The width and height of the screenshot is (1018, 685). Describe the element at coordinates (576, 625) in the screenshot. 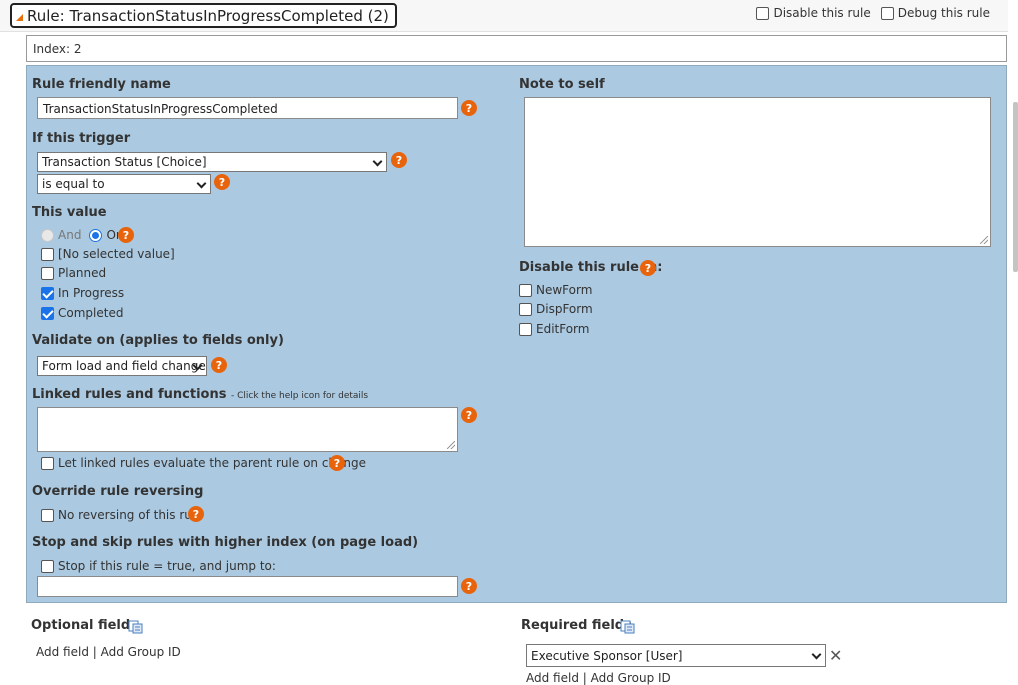

I see `required-fields-label: Required fields` at that location.